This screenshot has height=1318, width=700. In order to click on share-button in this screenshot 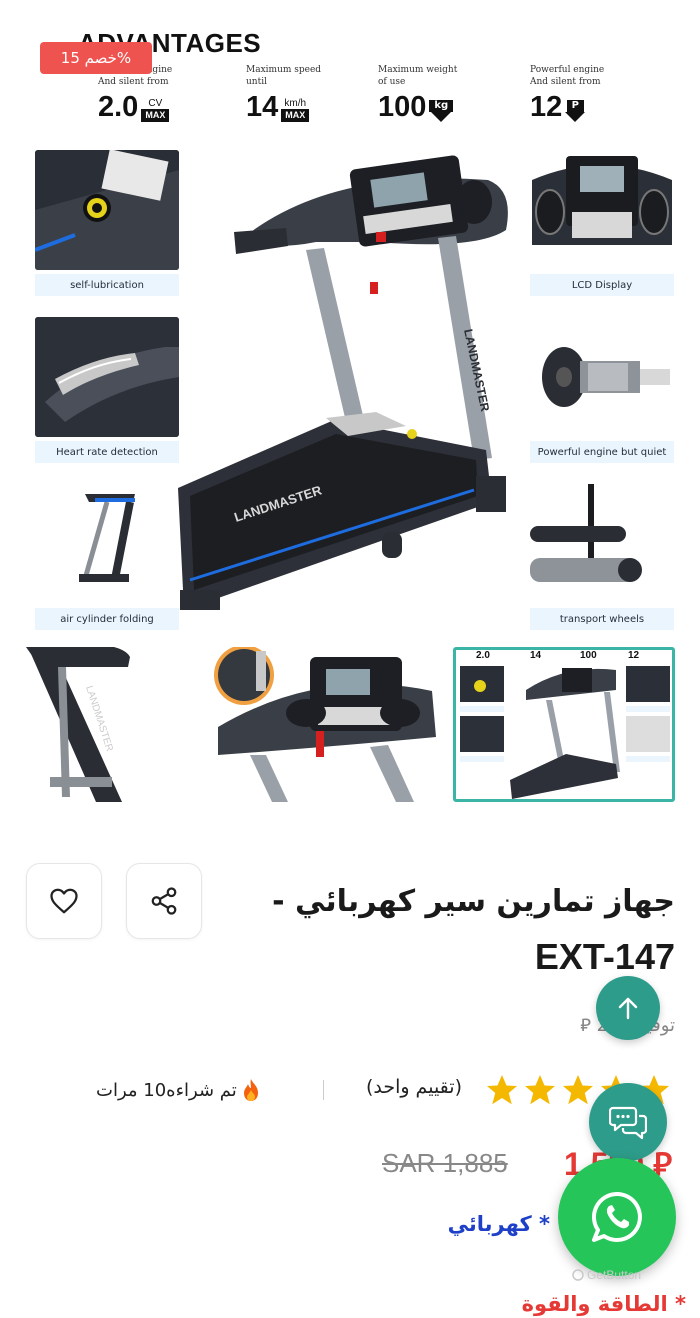, I will do `click(164, 901)`.